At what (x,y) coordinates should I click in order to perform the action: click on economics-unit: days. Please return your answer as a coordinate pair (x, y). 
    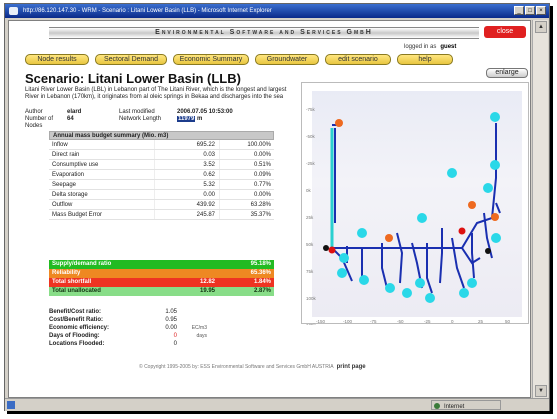
    Looking at the image, I should click on (201, 336).